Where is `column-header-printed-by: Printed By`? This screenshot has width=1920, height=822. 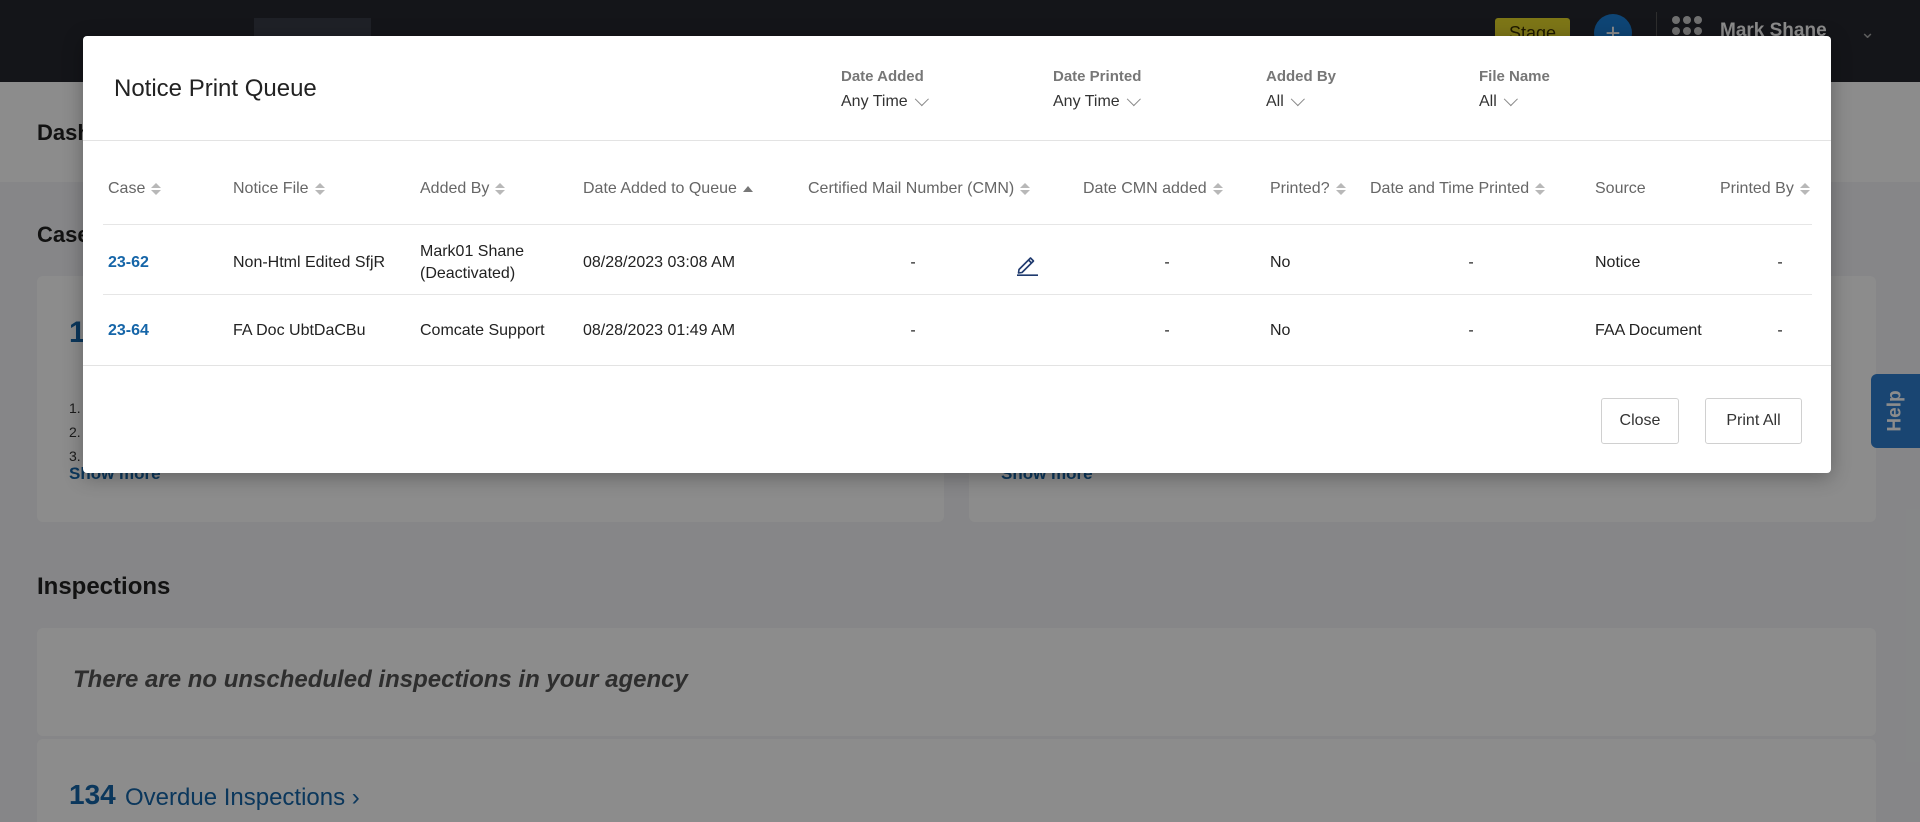 column-header-printed-by: Printed By is located at coordinates (1765, 189).